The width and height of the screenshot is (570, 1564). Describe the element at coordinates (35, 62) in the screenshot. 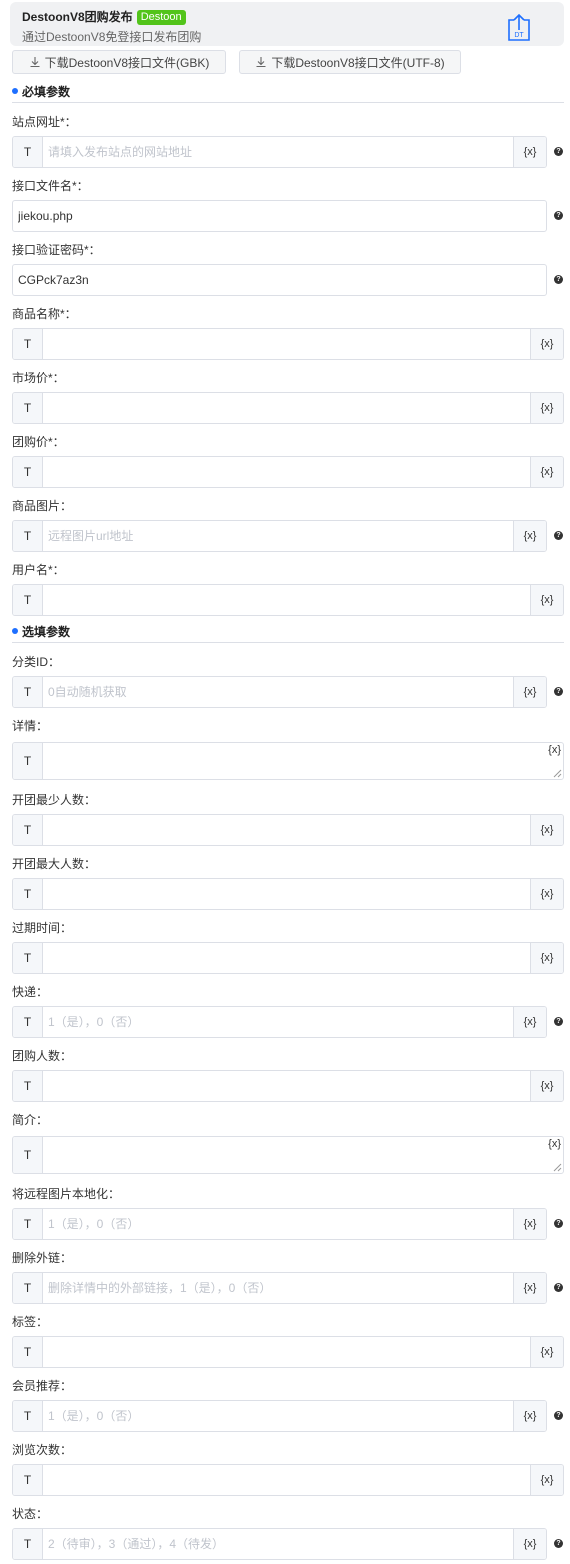

I see `download-icon` at that location.